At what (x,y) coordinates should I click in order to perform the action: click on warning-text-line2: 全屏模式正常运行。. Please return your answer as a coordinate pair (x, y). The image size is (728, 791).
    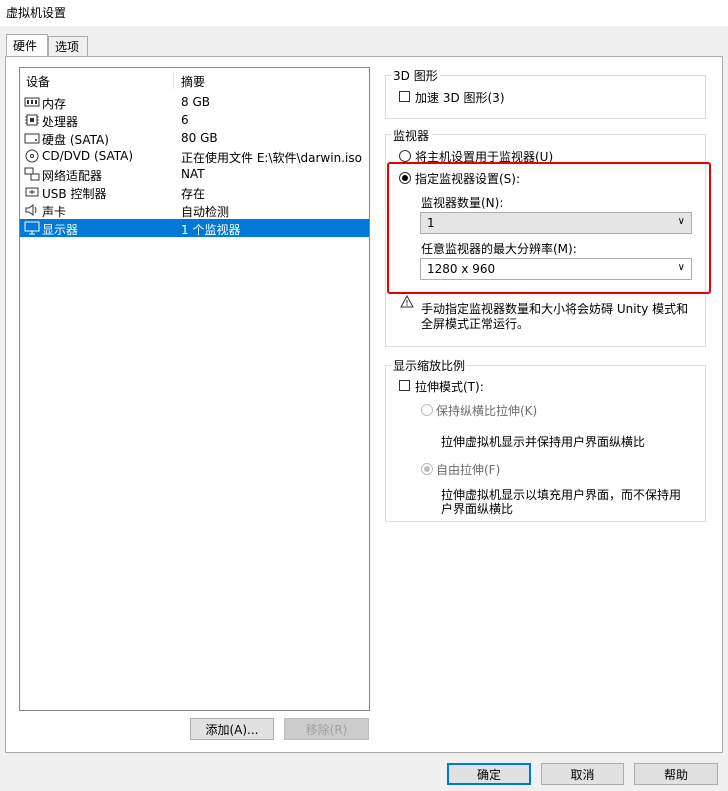
    Looking at the image, I should click on (475, 324).